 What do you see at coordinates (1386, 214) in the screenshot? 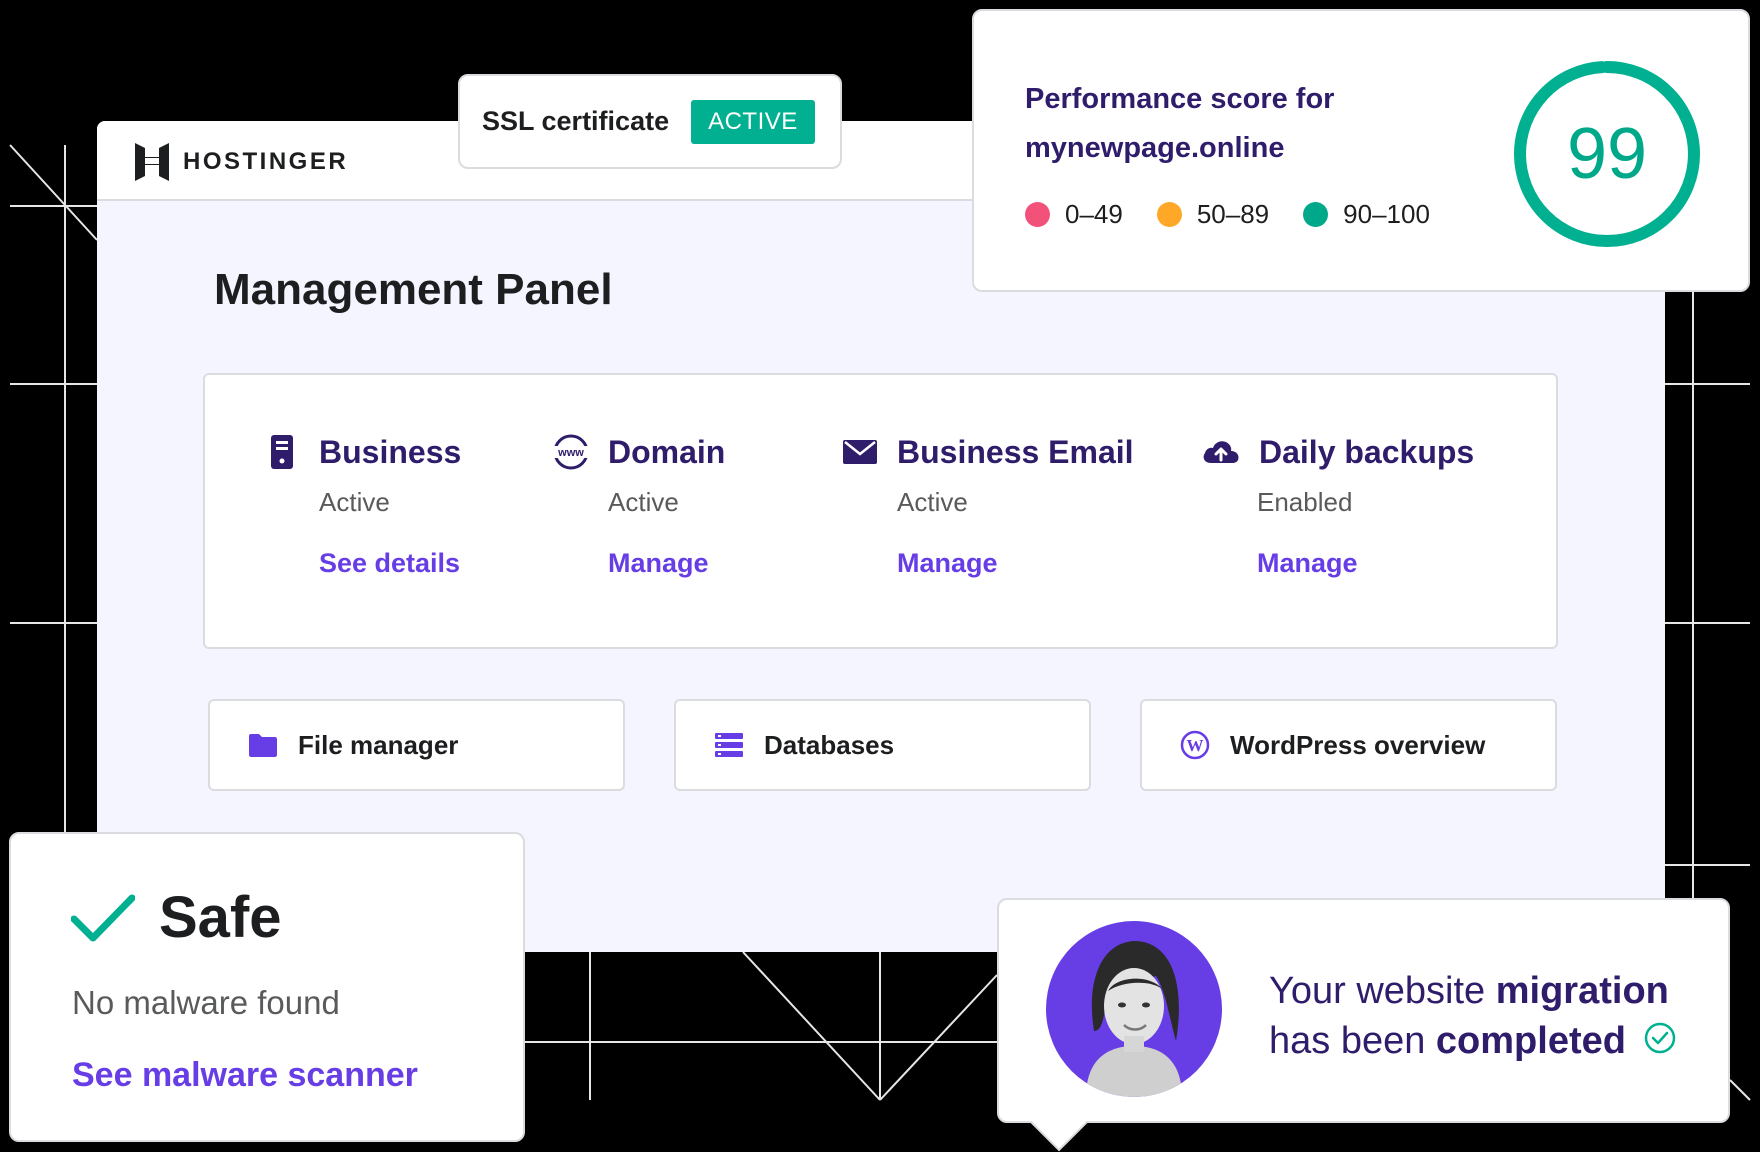
I see `legend-label: 90–100` at bounding box center [1386, 214].